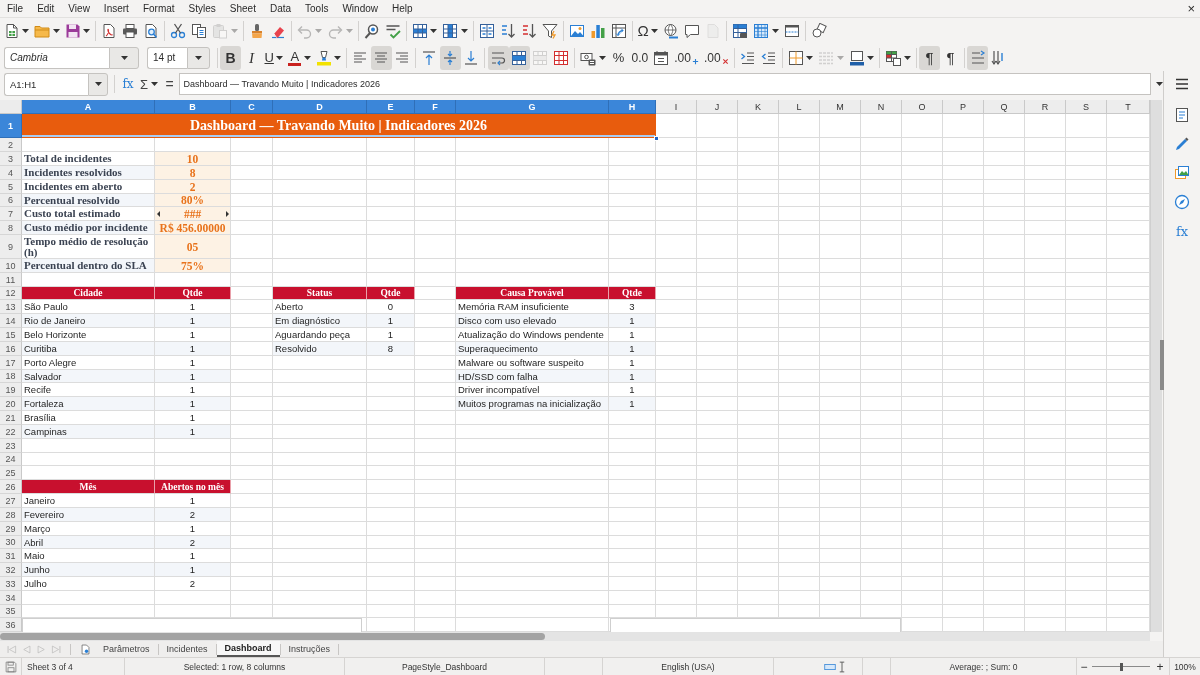 This screenshot has height=675, width=1200. Describe the element at coordinates (11, 515) in the screenshot. I see `row-header: 28` at that location.